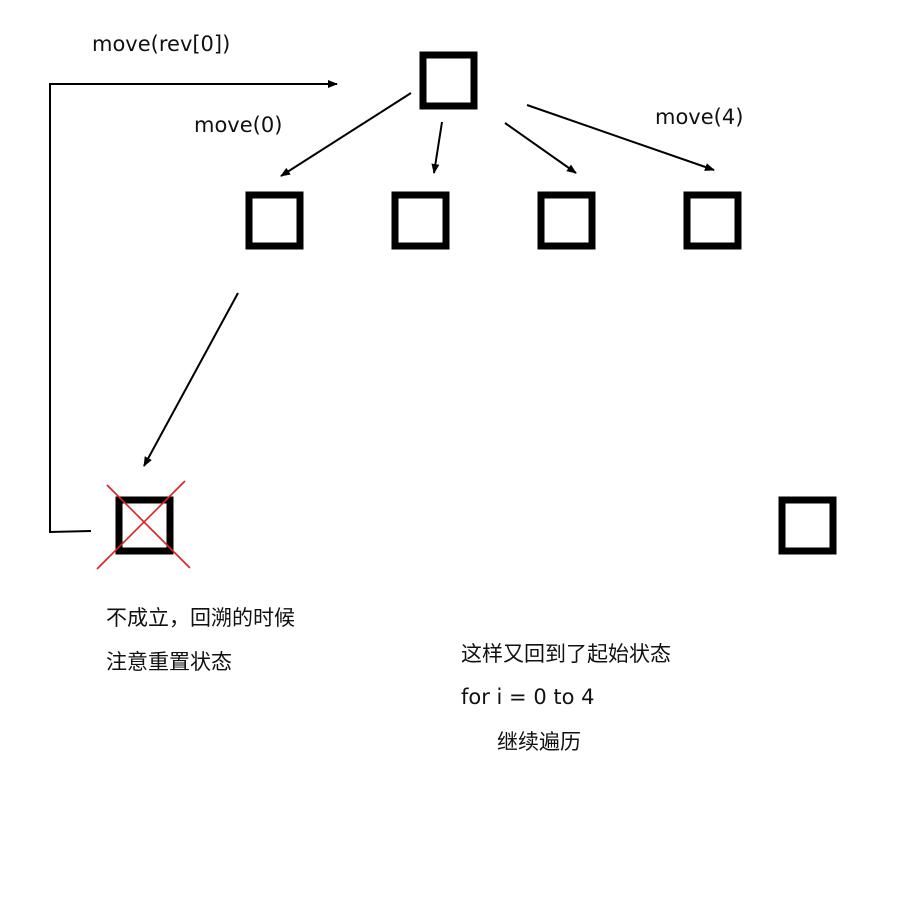 The height and width of the screenshot is (900, 900). Describe the element at coordinates (191, 379) in the screenshot. I see `edge-child-0-to-failed` at that location.